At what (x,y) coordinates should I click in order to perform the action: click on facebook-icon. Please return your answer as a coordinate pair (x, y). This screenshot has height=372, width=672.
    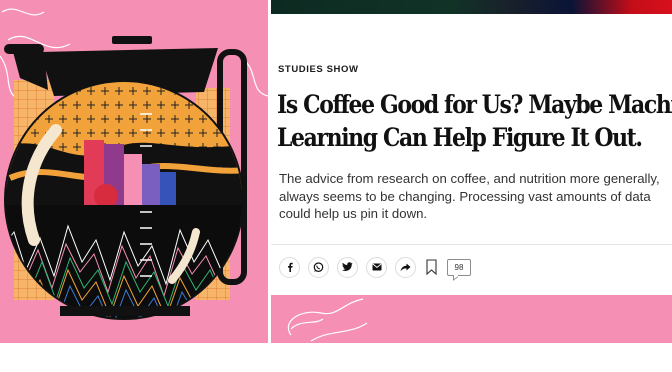
    Looking at the image, I should click on (290, 267).